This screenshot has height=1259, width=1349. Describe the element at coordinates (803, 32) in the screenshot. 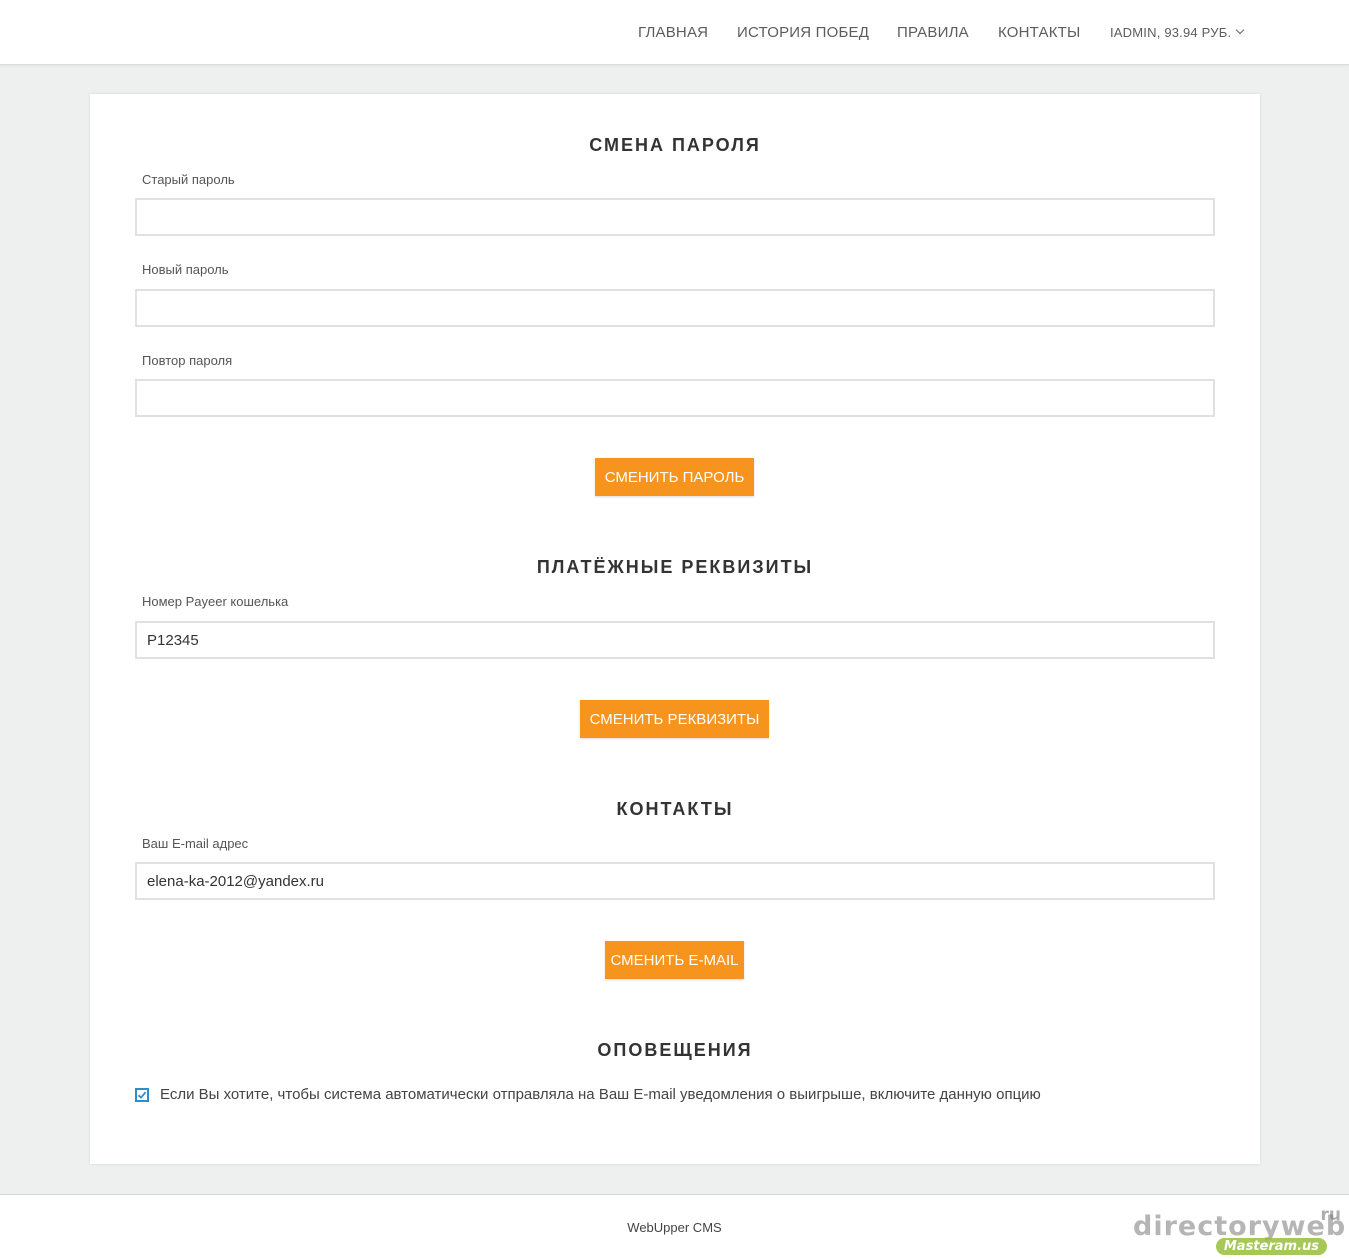

I see `nav-history: ИСТОРИЯ ПОБЕД` at that location.